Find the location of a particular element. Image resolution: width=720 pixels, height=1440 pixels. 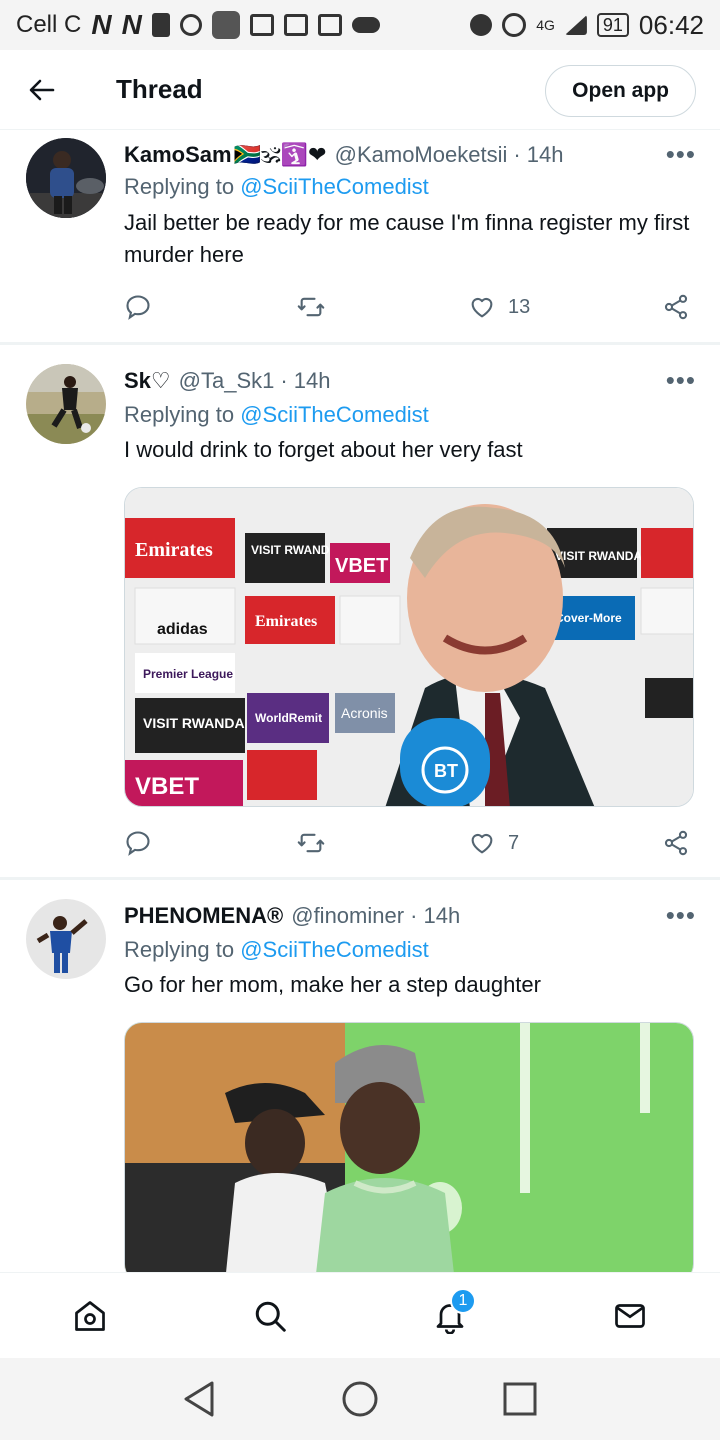

like-button: 13 is located at coordinates (563, 307).